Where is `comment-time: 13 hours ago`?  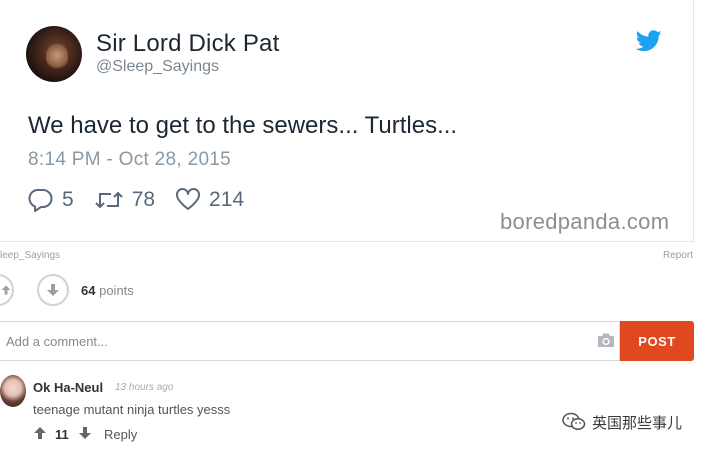 comment-time: 13 hours ago is located at coordinates (144, 387).